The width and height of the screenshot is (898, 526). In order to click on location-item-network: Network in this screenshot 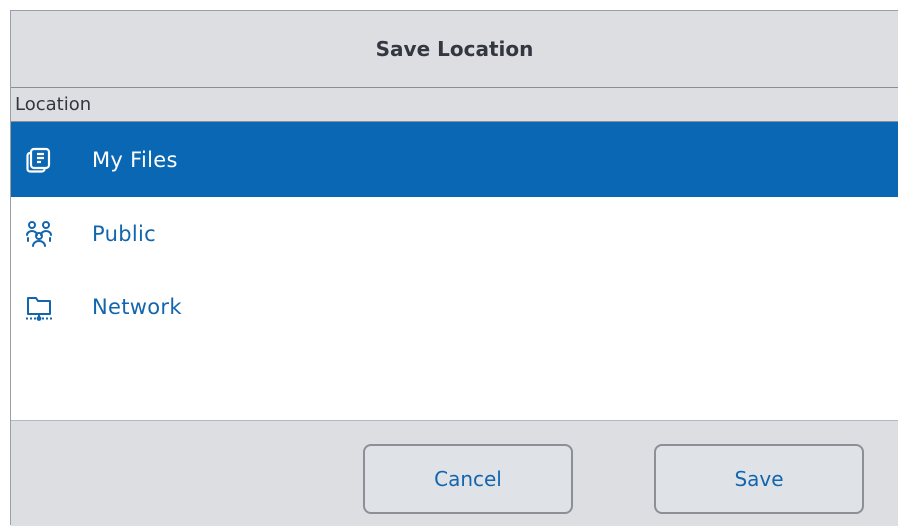, I will do `click(454, 306)`.